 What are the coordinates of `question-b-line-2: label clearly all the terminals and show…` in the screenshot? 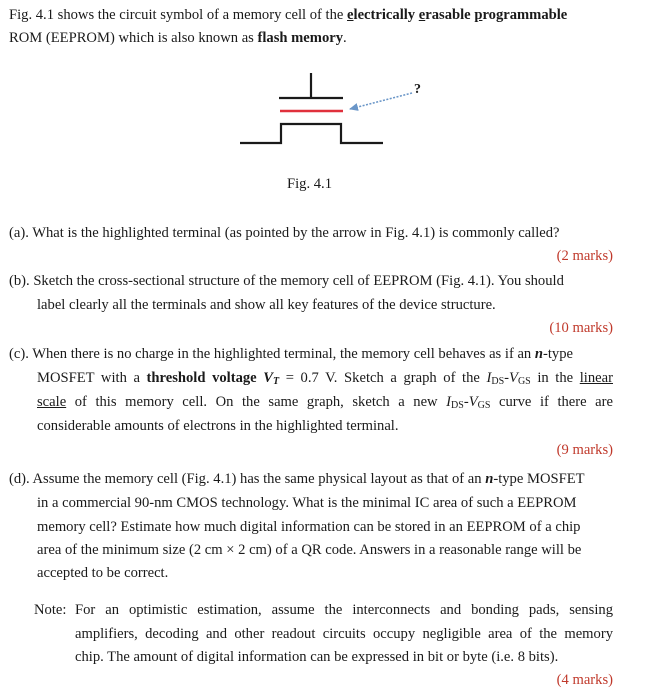 It's located at (266, 305).